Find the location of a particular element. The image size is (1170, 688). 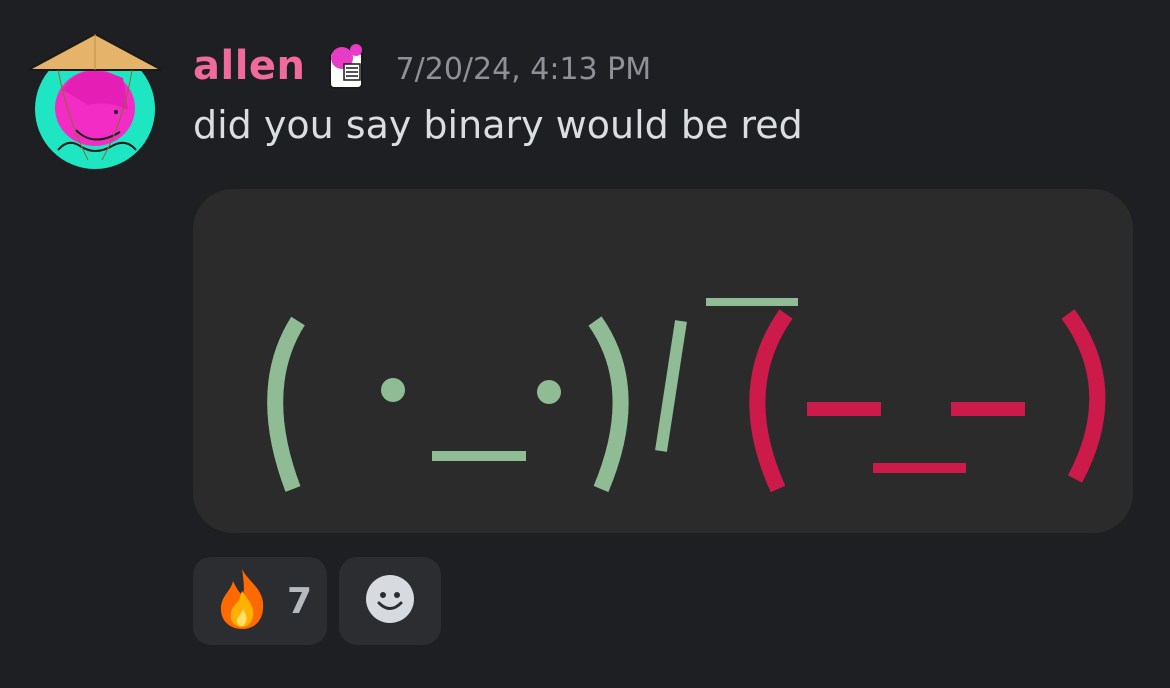

reactions-bar: 7 is located at coordinates (317, 601).